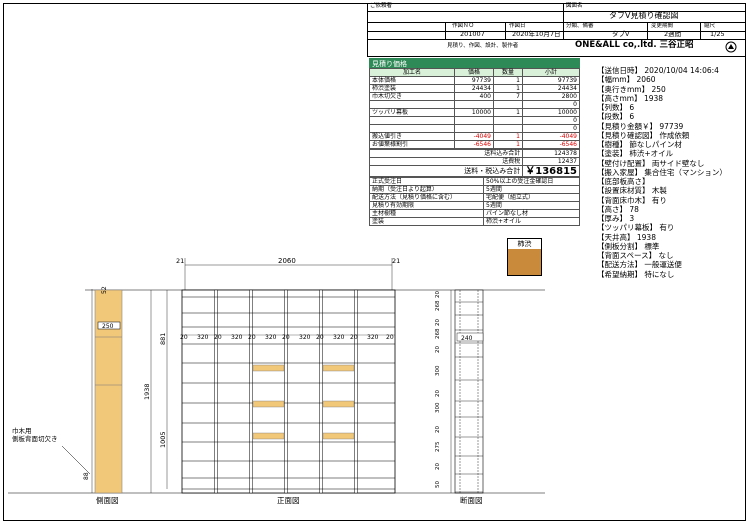 The image size is (750, 525). What do you see at coordinates (35, 435) in the screenshot?
I see `callout-note: 巾木用 側板背面切欠き` at bounding box center [35, 435].